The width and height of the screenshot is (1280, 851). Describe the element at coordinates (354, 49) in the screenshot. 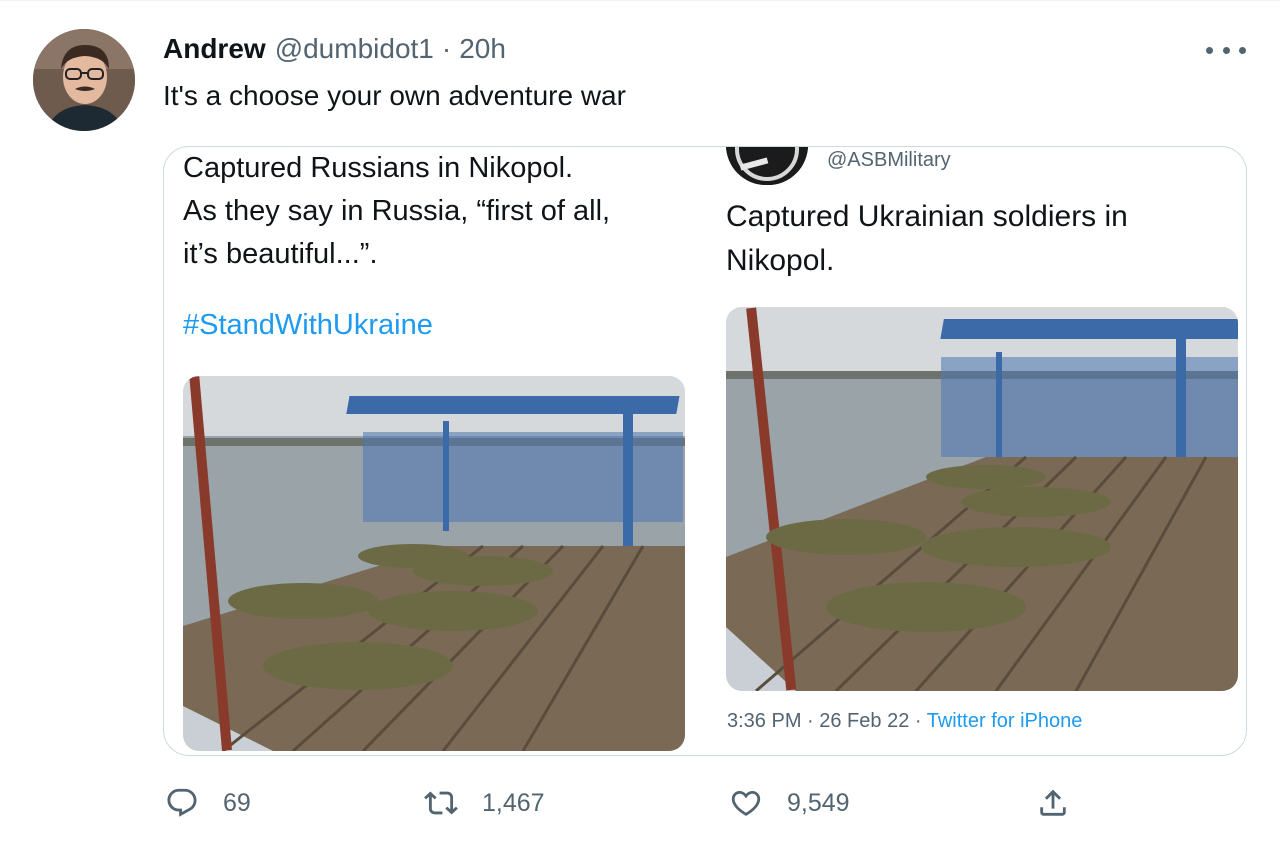

I see `author-handle: @dumbidot1` at that location.